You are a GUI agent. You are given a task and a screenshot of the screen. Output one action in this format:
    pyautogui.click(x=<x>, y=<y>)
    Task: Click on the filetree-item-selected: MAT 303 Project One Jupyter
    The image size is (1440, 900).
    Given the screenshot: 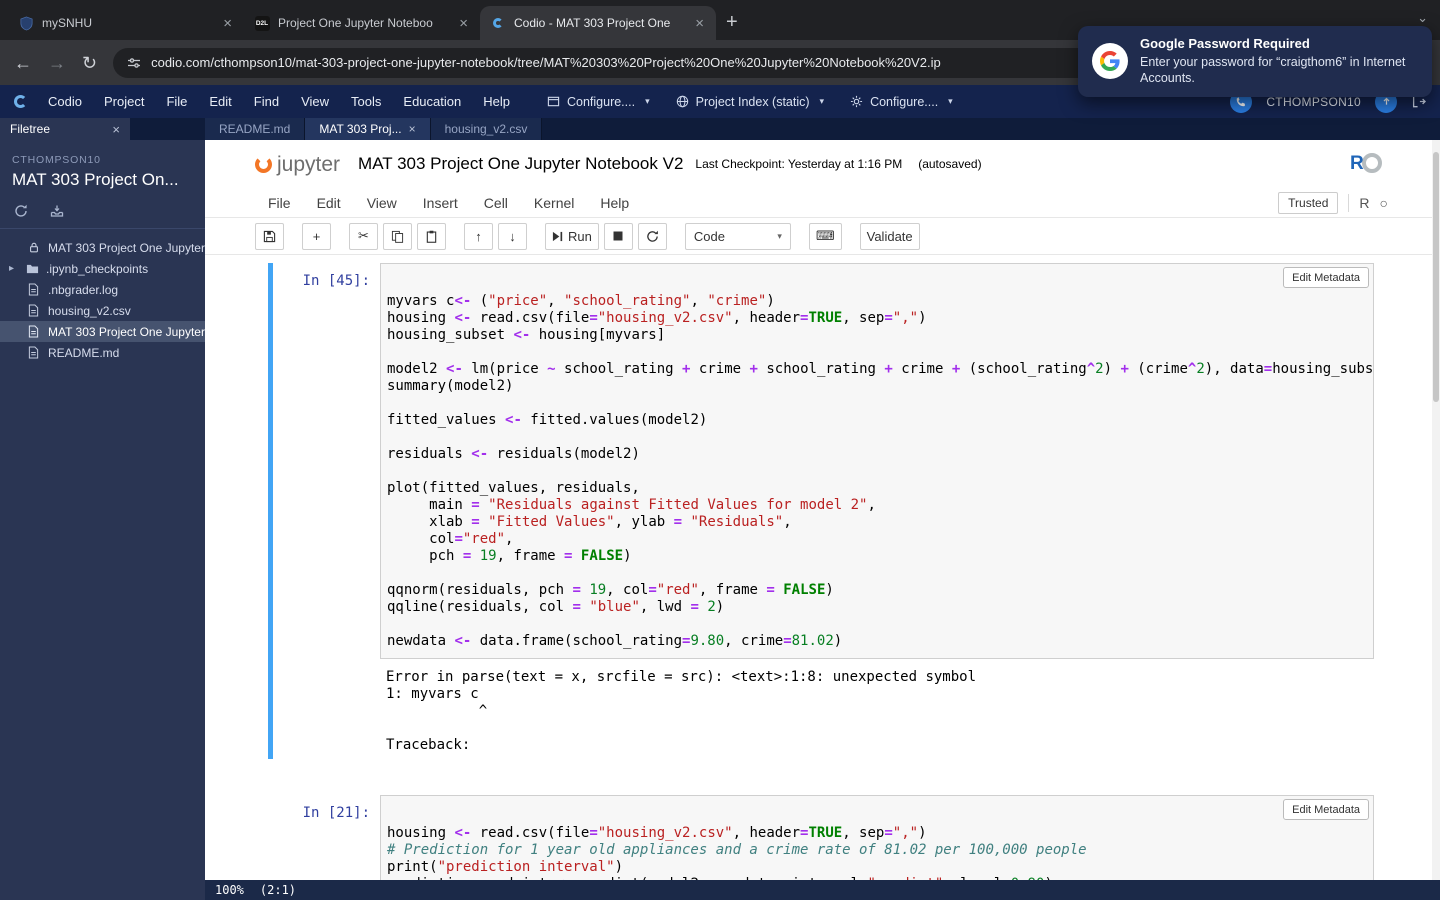 What is the action you would take?
    pyautogui.click(x=102, y=331)
    